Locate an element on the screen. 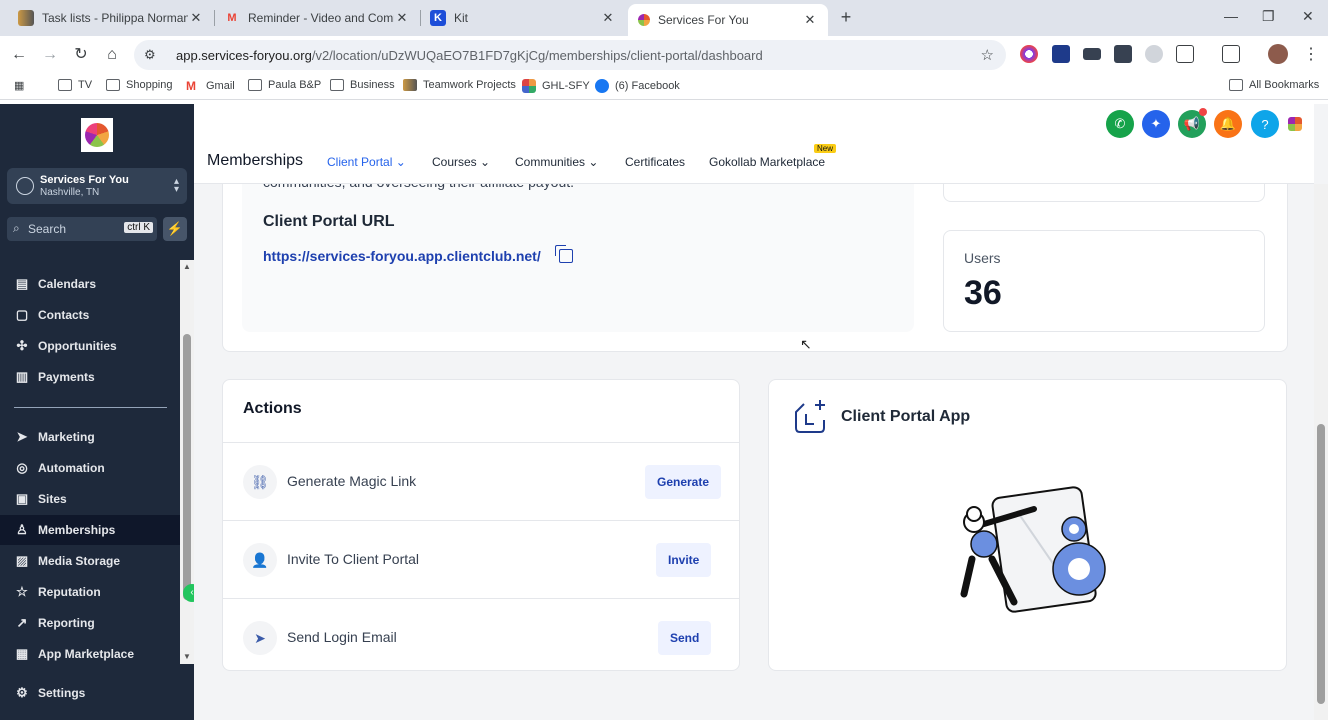 This screenshot has height=720, width=1328. tab-communities: Communities ⌄ is located at coordinates (556, 162).